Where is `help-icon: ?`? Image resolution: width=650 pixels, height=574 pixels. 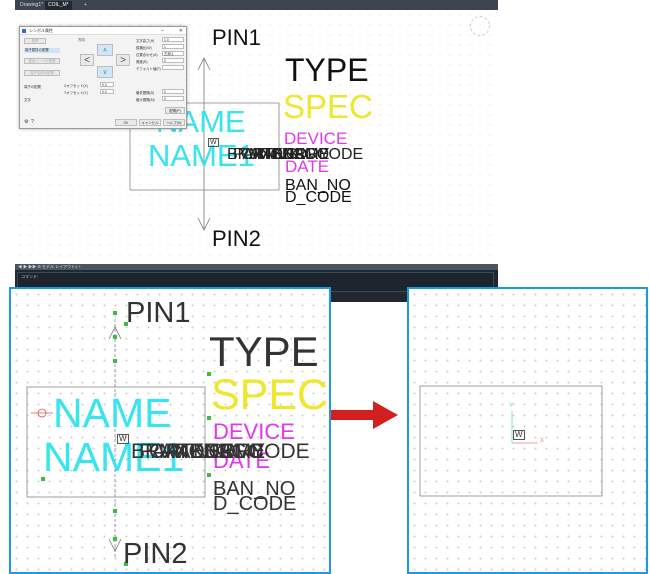
help-icon: ? is located at coordinates (32, 122).